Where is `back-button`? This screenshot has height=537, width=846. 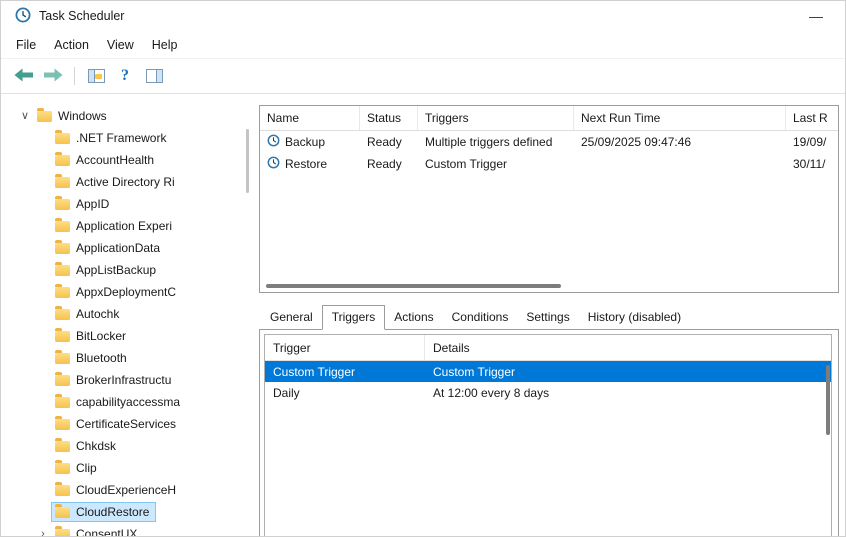
back-button is located at coordinates (24, 76).